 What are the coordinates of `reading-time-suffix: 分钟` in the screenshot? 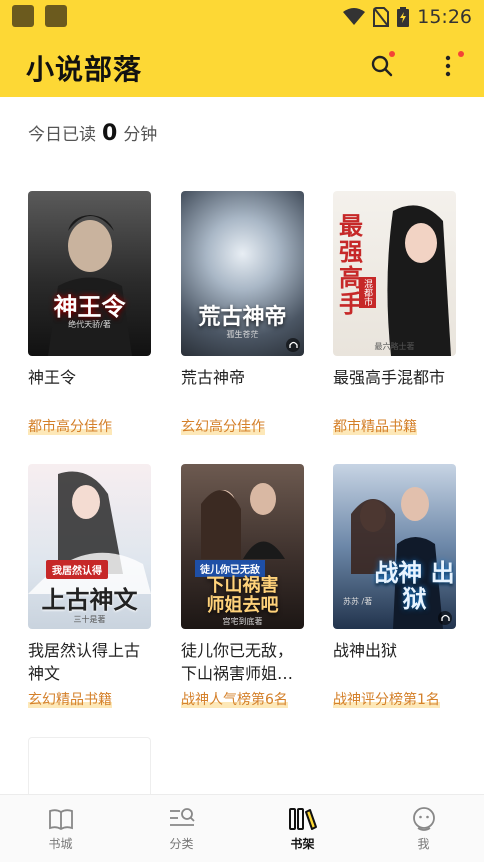 It's located at (140, 135).